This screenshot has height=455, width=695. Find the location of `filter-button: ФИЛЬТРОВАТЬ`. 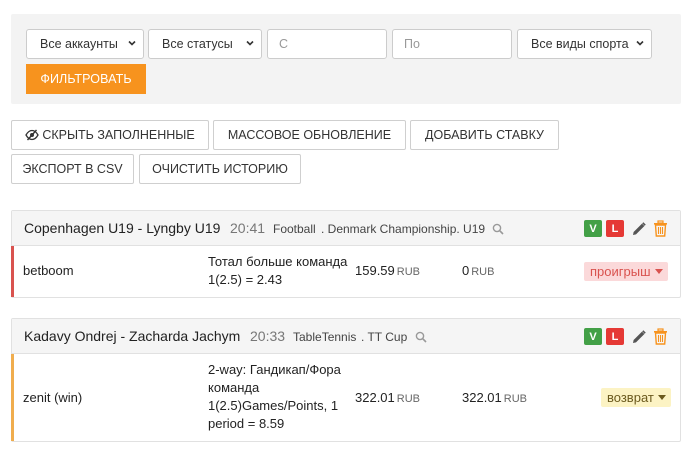

filter-button: ФИЛЬТРОВАТЬ is located at coordinates (86, 79).